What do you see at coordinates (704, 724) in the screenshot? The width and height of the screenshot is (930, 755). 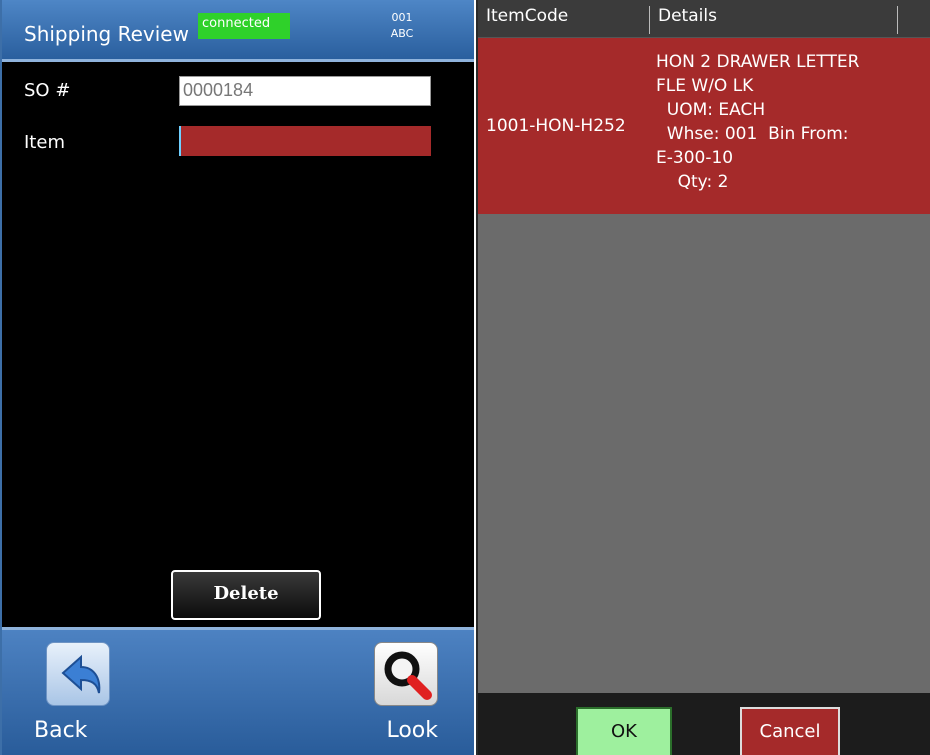 I see `dialog-footer: OK Cancel` at bounding box center [704, 724].